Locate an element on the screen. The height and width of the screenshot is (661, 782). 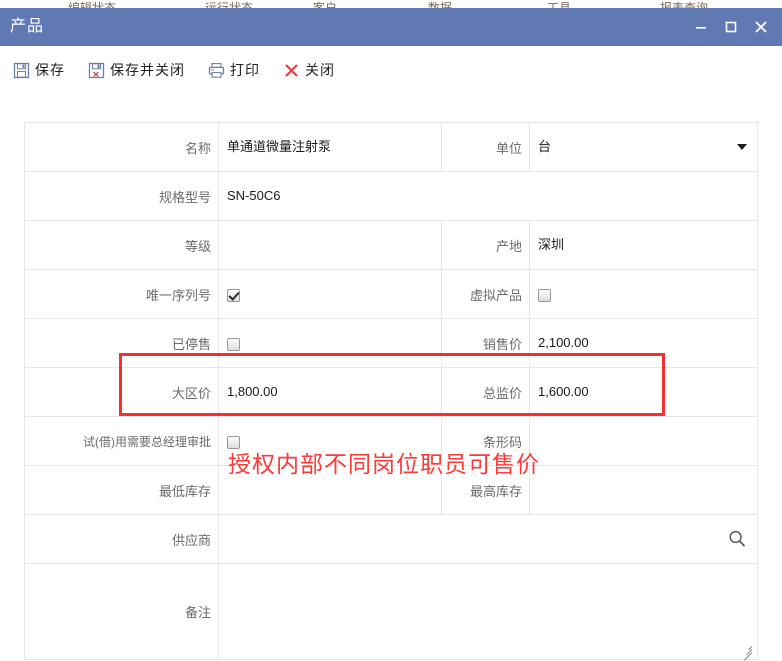
form-row-model: 规格型号 SN-50C6 is located at coordinates (391, 196).